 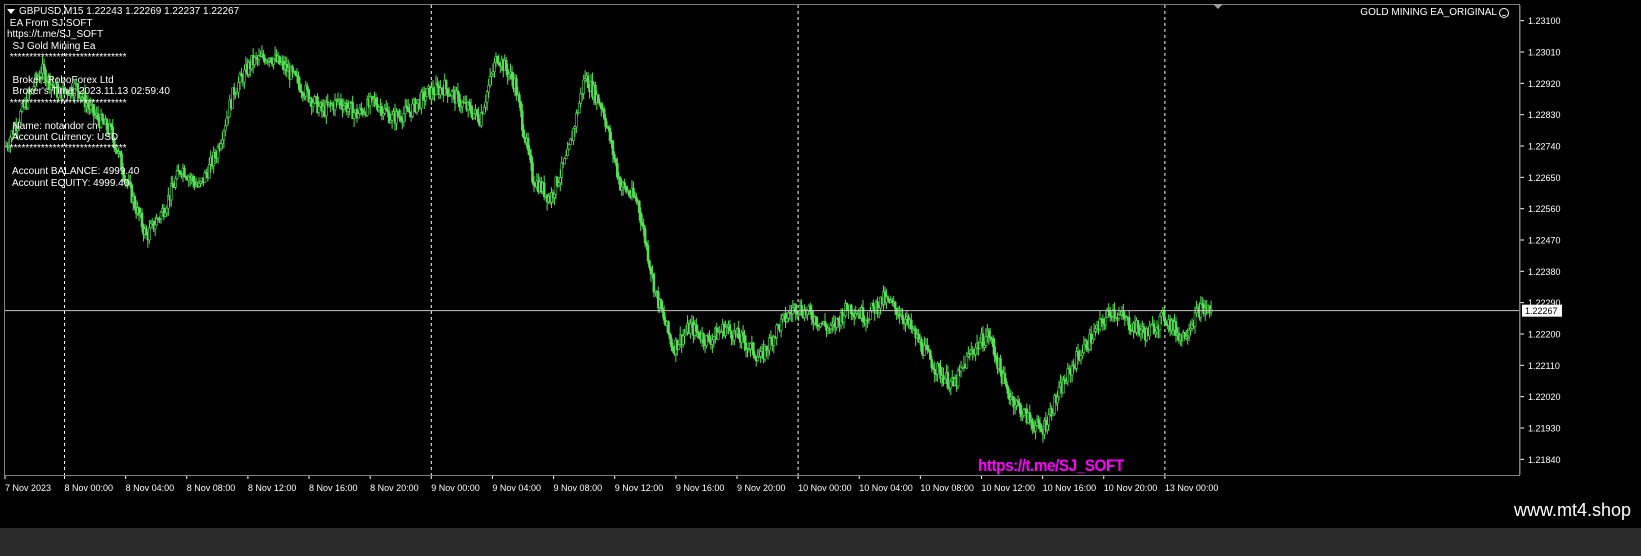 What do you see at coordinates (1544, 335) in the screenshot?
I see `price-tick-label: 1.22200` at bounding box center [1544, 335].